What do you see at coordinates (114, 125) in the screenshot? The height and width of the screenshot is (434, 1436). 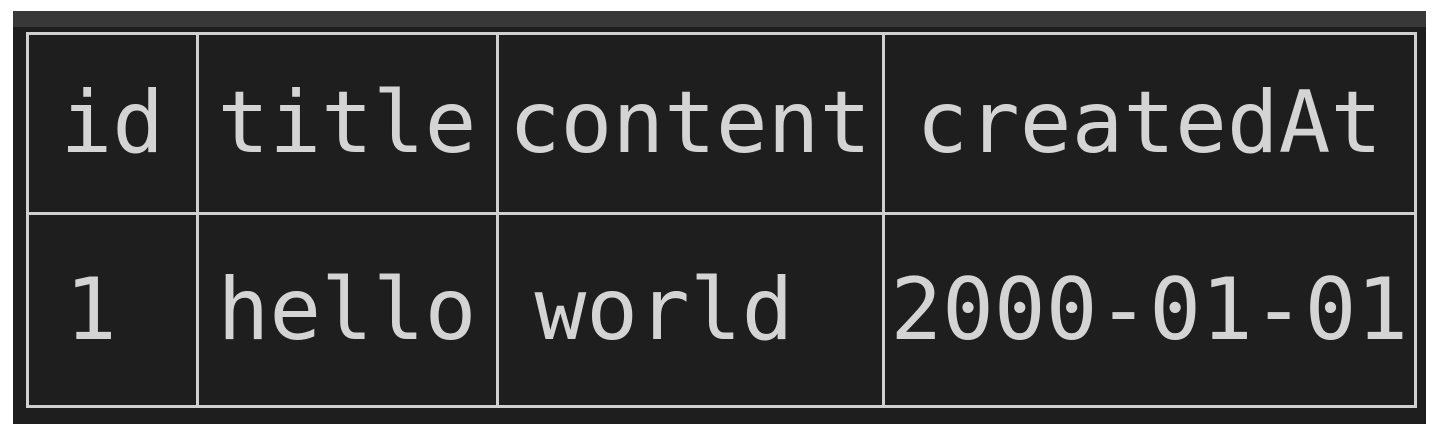 I see `column-header-id: id` at bounding box center [114, 125].